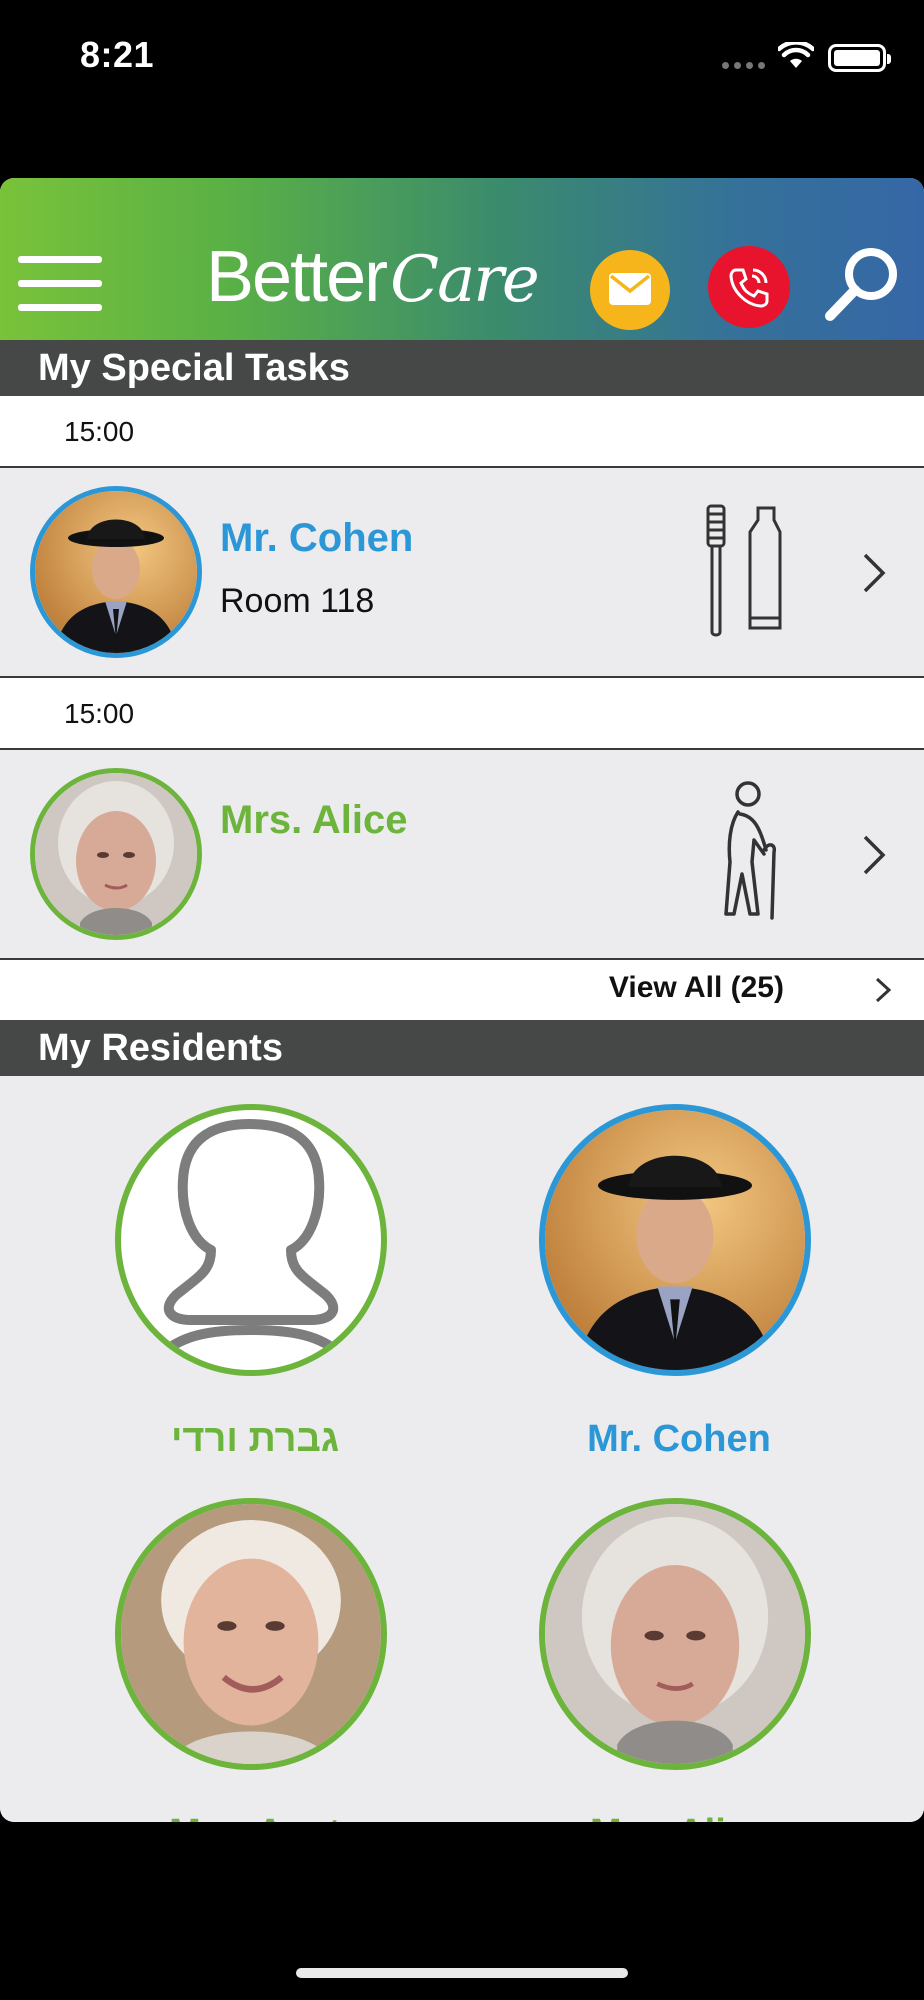  I want to click on resident-card: Mr. Cohen, so click(679, 1282).